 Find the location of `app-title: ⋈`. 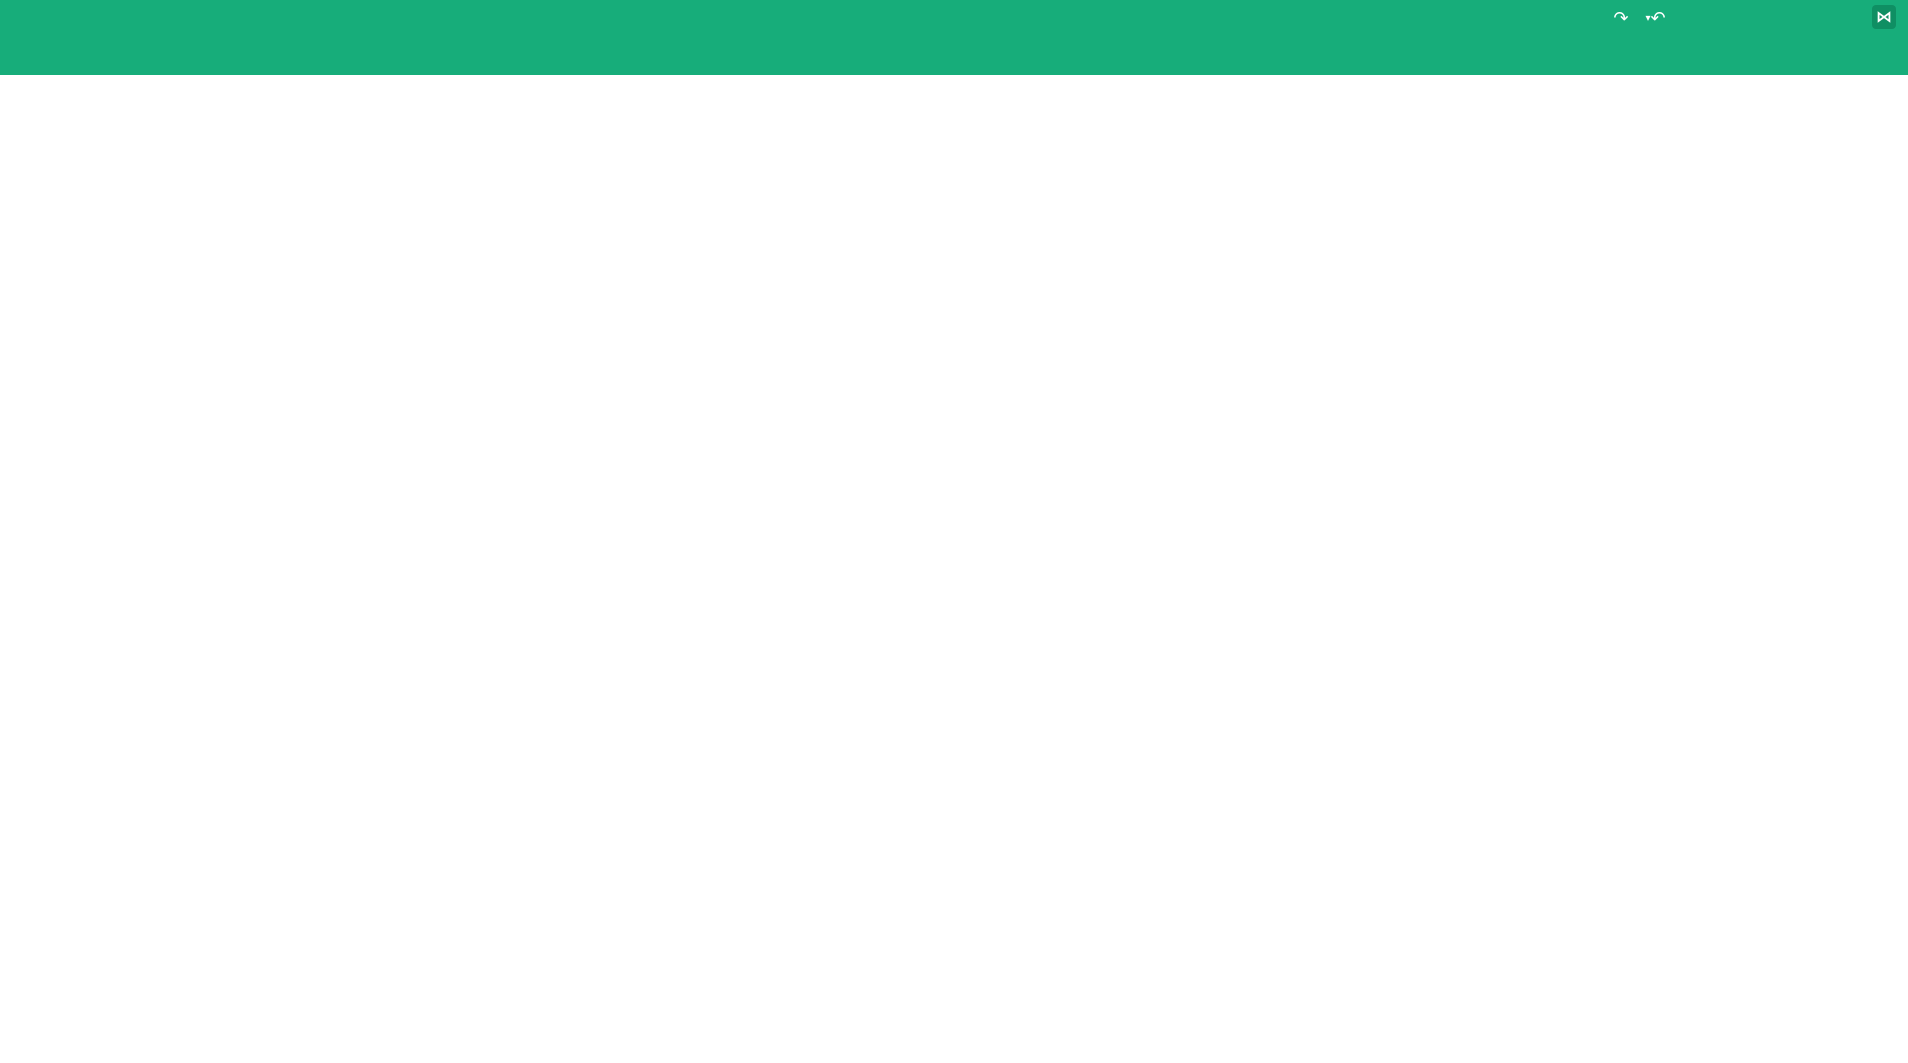

app-title: ⋈ is located at coordinates (1880, 17).